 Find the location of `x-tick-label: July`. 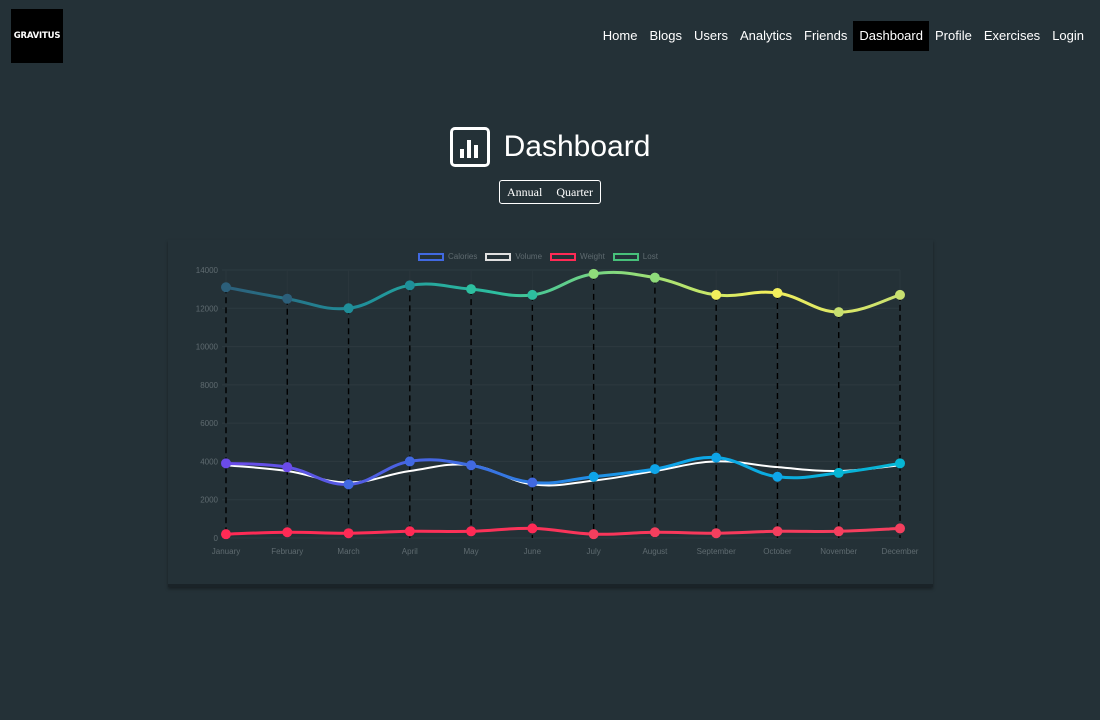

x-tick-label: July is located at coordinates (594, 551).